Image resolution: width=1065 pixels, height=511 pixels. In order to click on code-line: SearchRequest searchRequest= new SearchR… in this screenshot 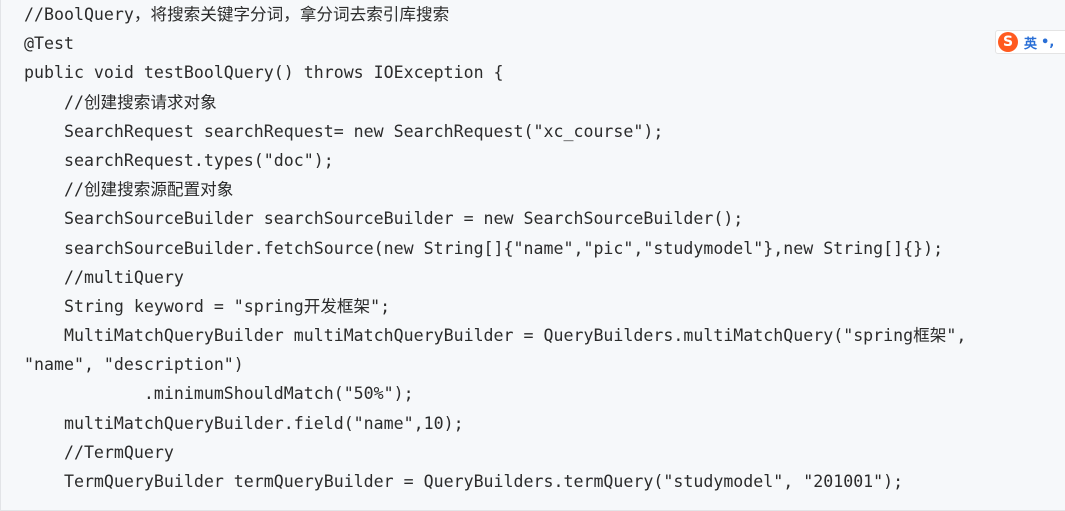, I will do `click(344, 131)`.